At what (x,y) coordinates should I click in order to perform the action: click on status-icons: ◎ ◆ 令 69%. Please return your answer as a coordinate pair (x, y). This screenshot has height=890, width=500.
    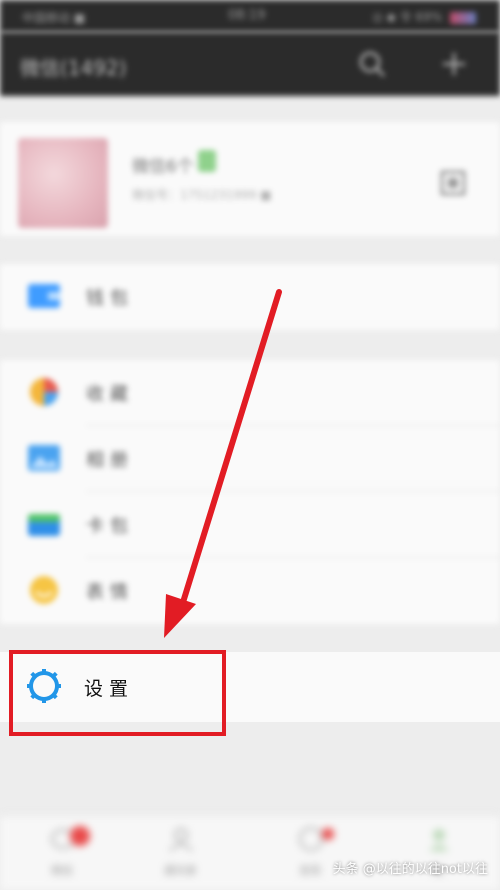
    Looking at the image, I should click on (424, 16).